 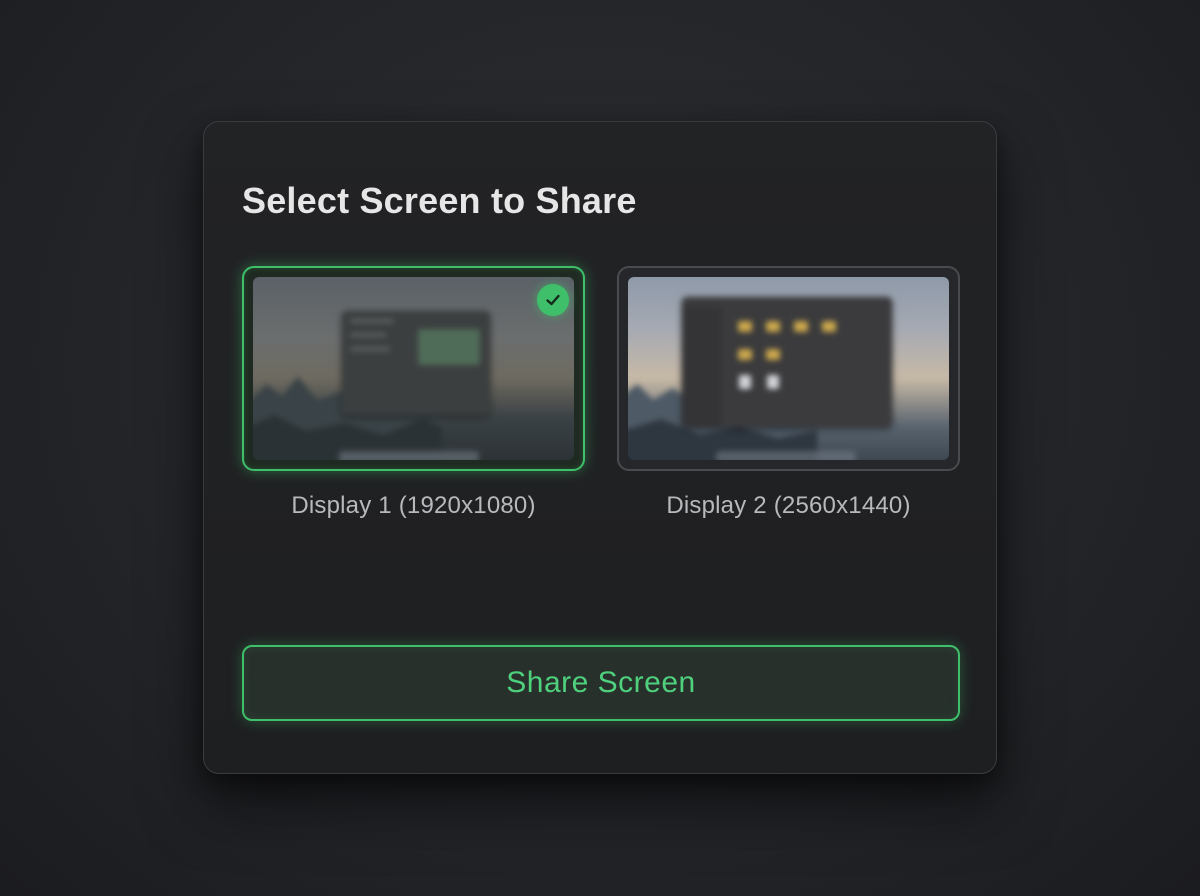 I want to click on display-1-label: Display 1 (1920x1080), so click(x=413, y=505).